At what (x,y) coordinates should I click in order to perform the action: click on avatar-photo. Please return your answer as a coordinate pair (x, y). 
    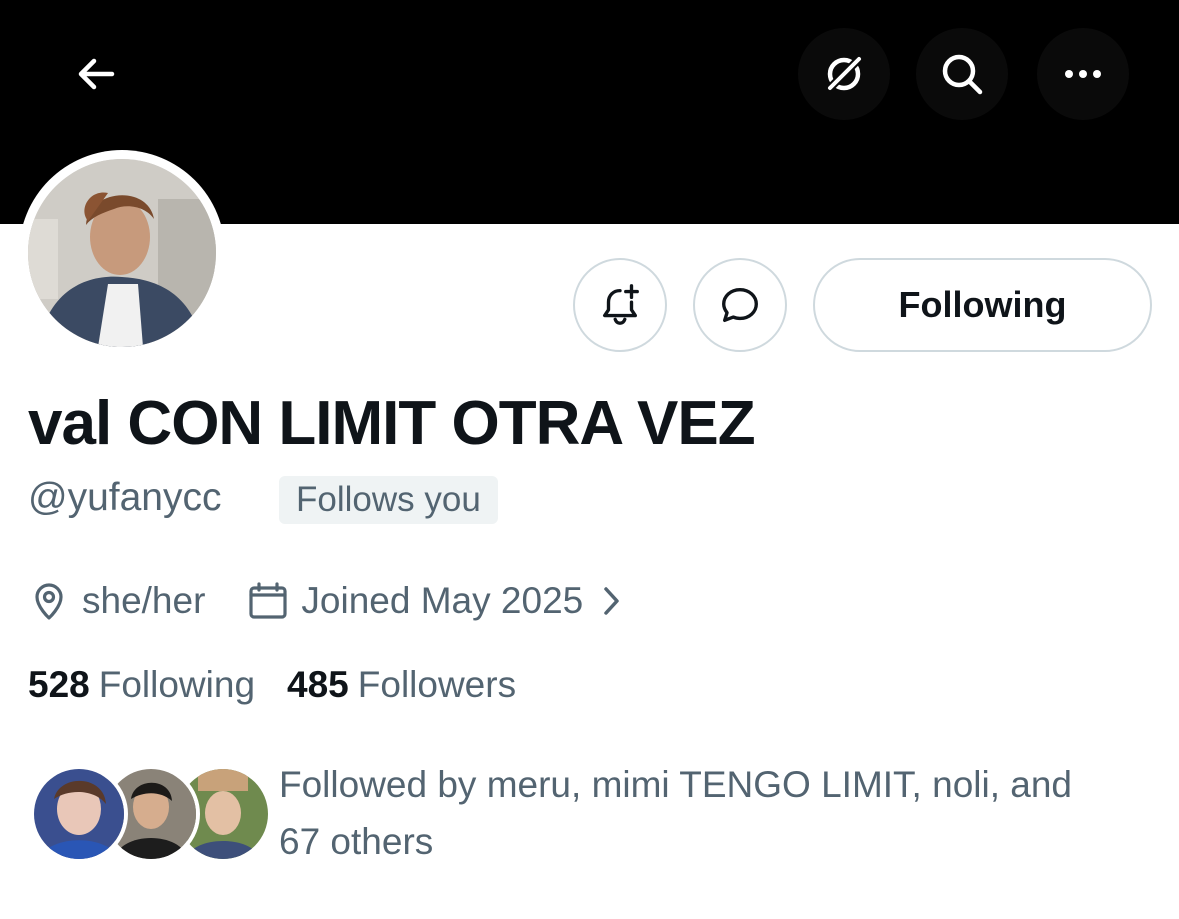
    Looking at the image, I should click on (122, 253).